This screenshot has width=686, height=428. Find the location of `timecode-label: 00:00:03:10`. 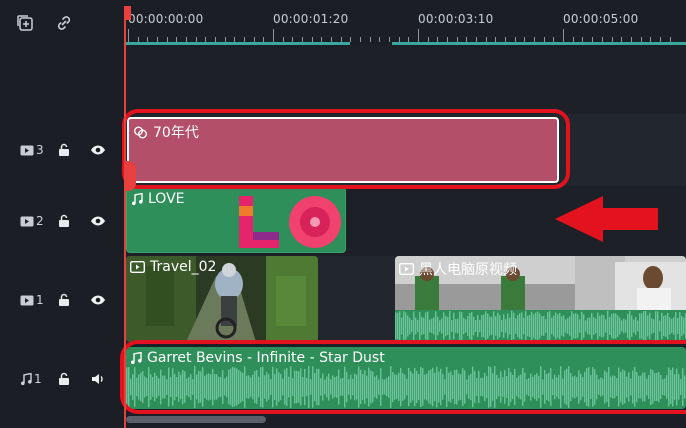

timecode-label: 00:00:03:10 is located at coordinates (456, 19).